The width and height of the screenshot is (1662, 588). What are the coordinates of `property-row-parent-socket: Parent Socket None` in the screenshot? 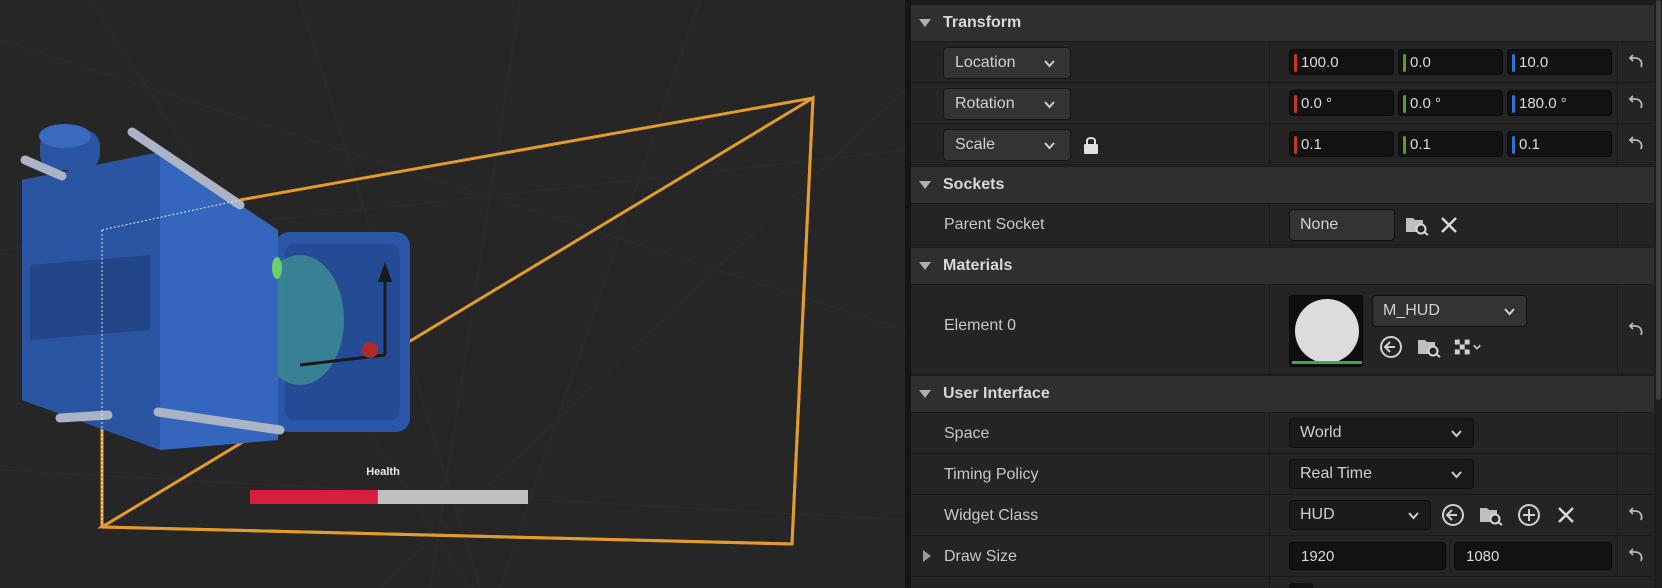 It's located at (1282, 225).